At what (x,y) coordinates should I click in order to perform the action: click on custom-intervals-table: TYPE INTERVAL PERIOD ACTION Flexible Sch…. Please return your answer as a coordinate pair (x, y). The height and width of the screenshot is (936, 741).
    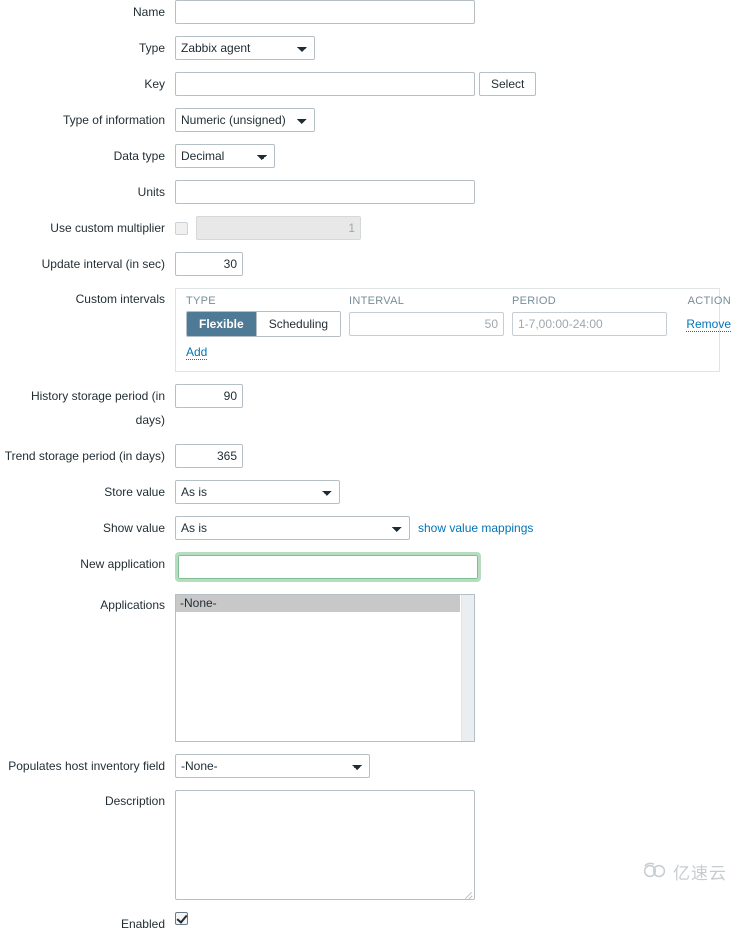
    Looking at the image, I should click on (453, 330).